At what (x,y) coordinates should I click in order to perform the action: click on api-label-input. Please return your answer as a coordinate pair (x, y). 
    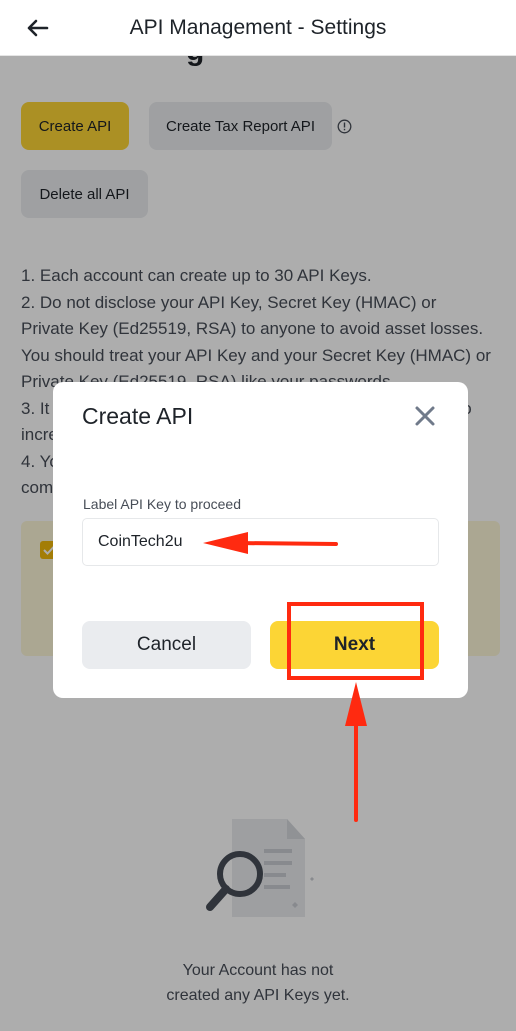
    Looking at the image, I should click on (260, 542).